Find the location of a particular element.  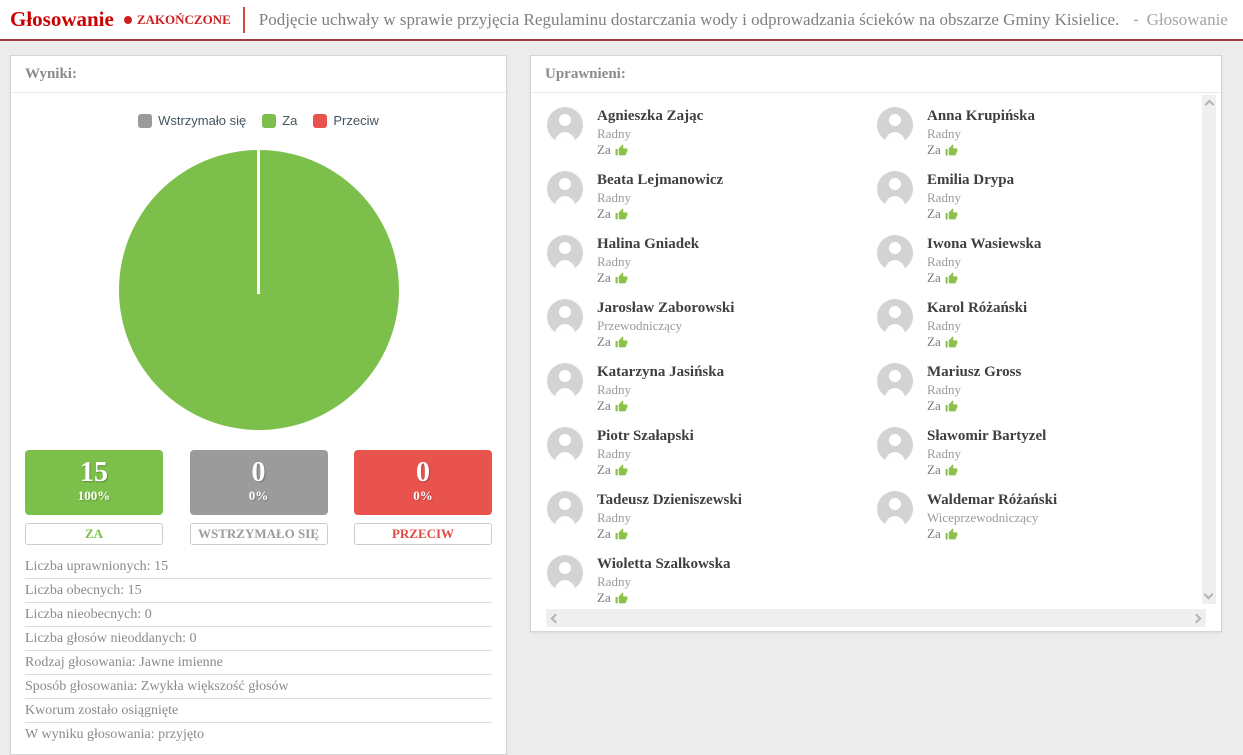

vote-count-against: 0 is located at coordinates (423, 472).